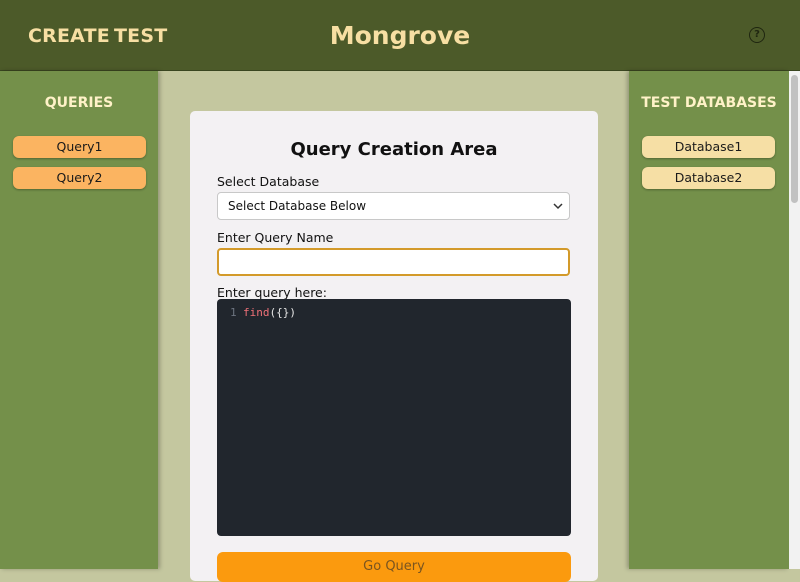  What do you see at coordinates (393, 206) in the screenshot?
I see `database-select: Select Database Below` at bounding box center [393, 206].